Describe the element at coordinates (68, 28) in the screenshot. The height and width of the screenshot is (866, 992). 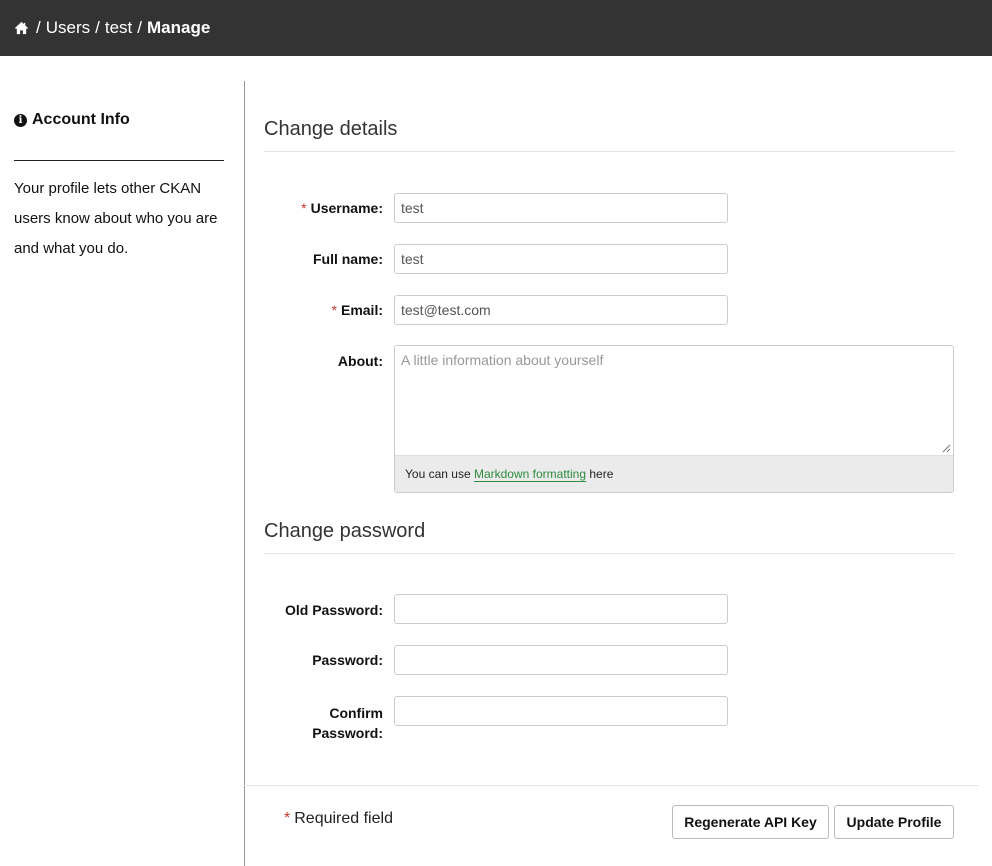
I see `breadcrumb-users-link: Users` at that location.